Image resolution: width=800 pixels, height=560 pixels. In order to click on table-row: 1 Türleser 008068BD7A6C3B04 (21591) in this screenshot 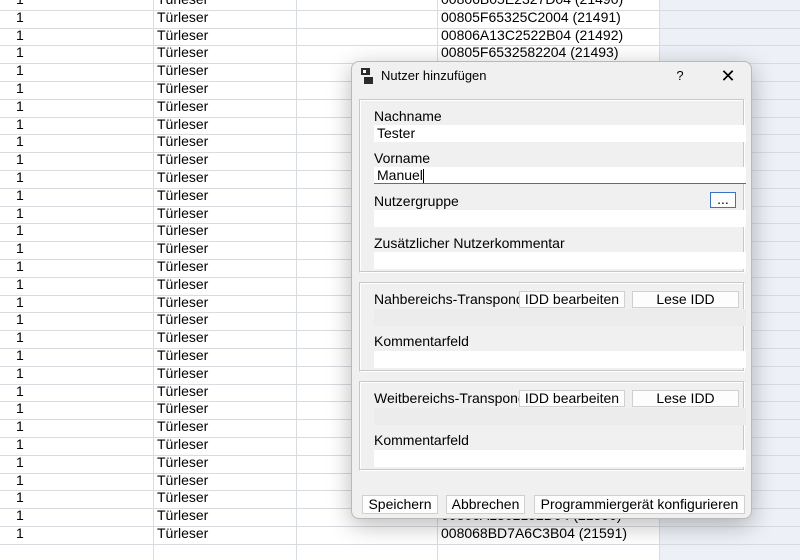, I will do `click(400, 535)`.